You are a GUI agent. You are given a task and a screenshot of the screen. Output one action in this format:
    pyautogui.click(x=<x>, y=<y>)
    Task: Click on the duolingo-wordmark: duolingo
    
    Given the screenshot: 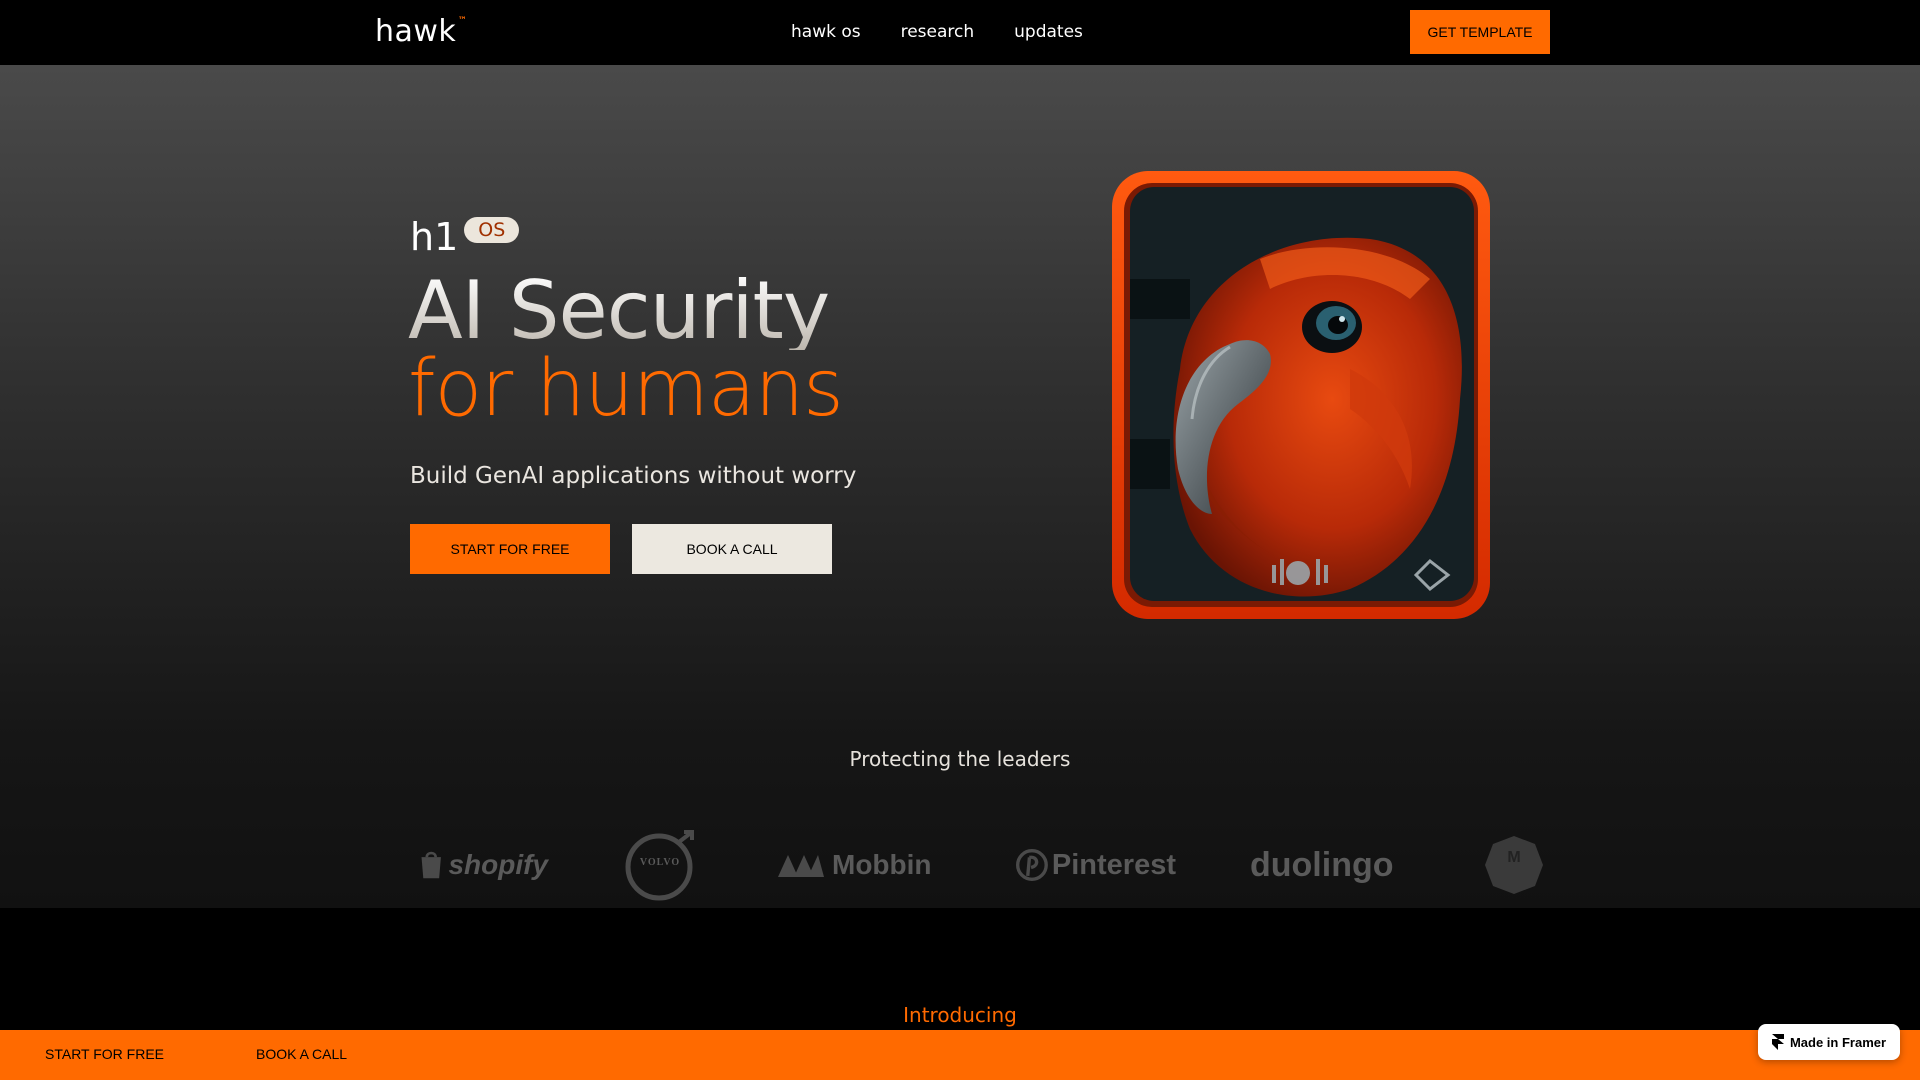 What is the action you would take?
    pyautogui.click(x=1322, y=864)
    